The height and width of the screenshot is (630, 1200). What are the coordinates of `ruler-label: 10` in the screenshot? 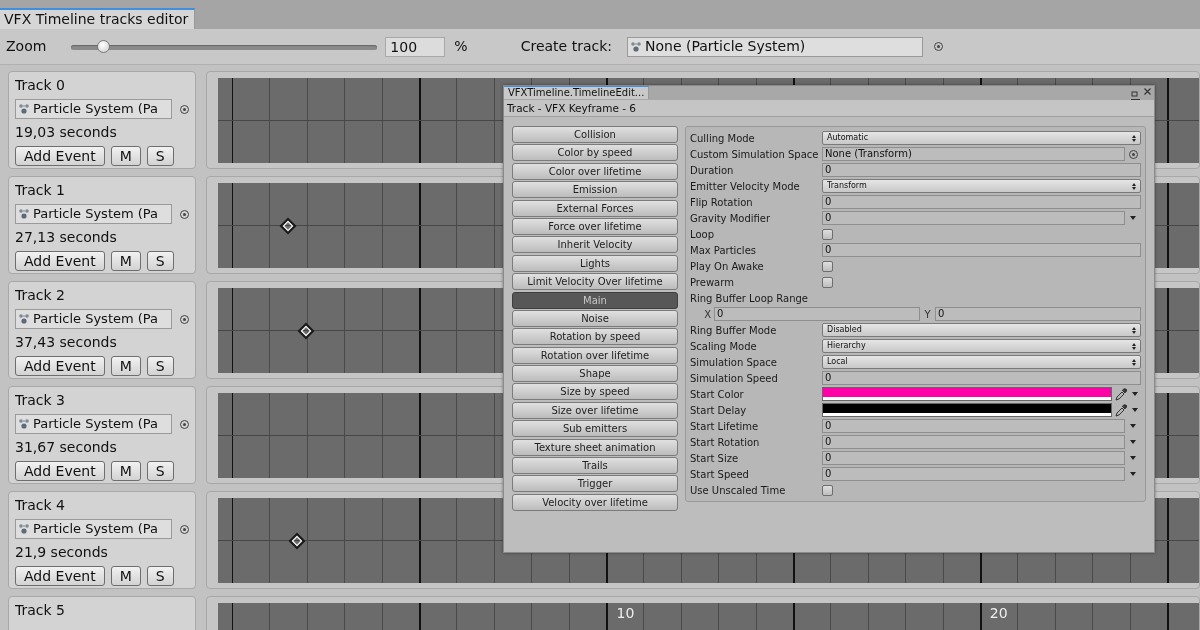 It's located at (625, 613).